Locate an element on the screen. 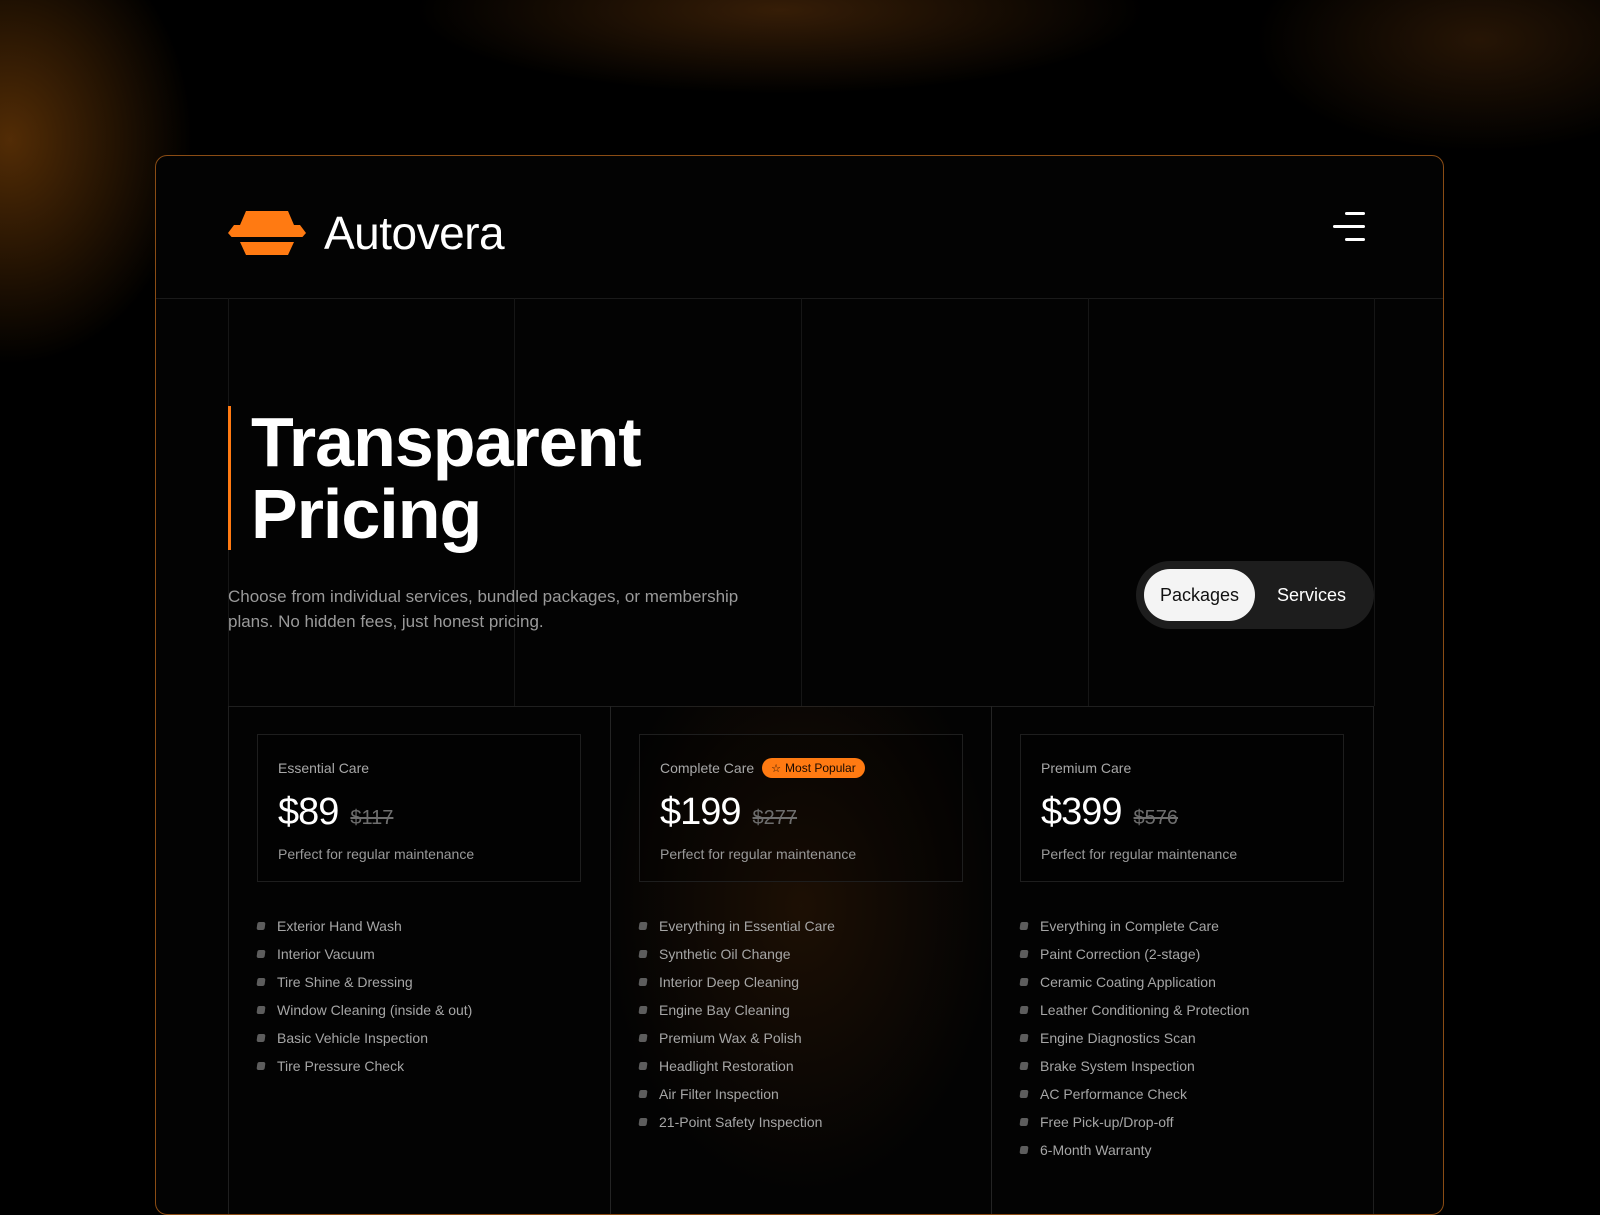 This screenshot has width=1600, height=1215. feature-item: Premium Wax & Polish is located at coordinates (736, 1038).